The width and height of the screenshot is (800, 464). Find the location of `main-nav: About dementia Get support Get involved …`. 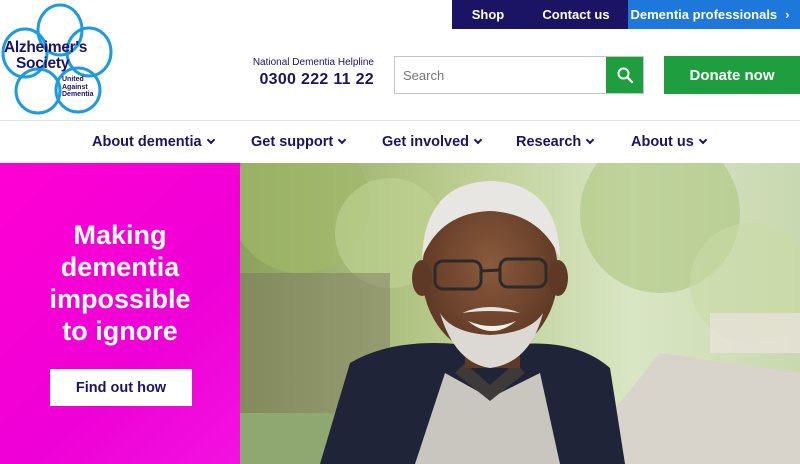

main-nav: About dementia Get support Get involved … is located at coordinates (400, 141).